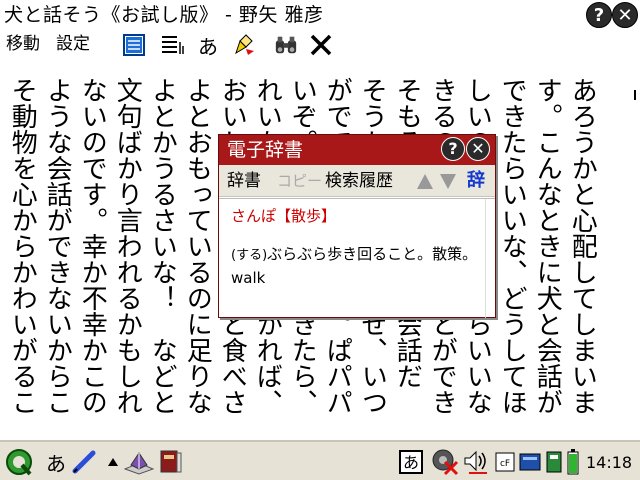 Image resolution: width=640 pixels, height=480 pixels. What do you see at coordinates (445, 462) in the screenshot?
I see `network-disconnected-icon` at bounding box center [445, 462].